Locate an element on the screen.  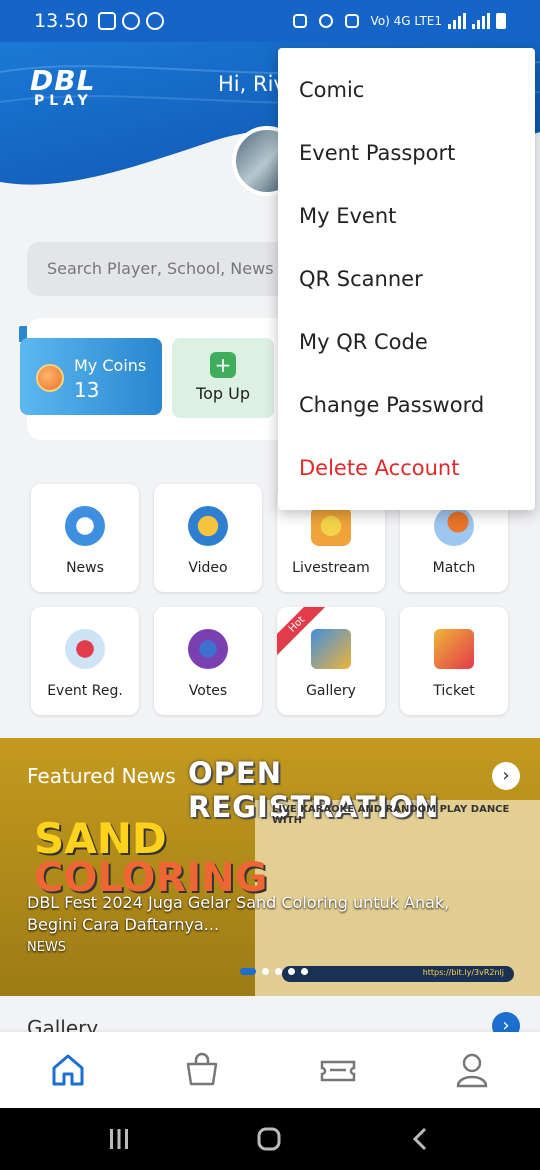
menu-item-comic: Comic is located at coordinates (331, 90).